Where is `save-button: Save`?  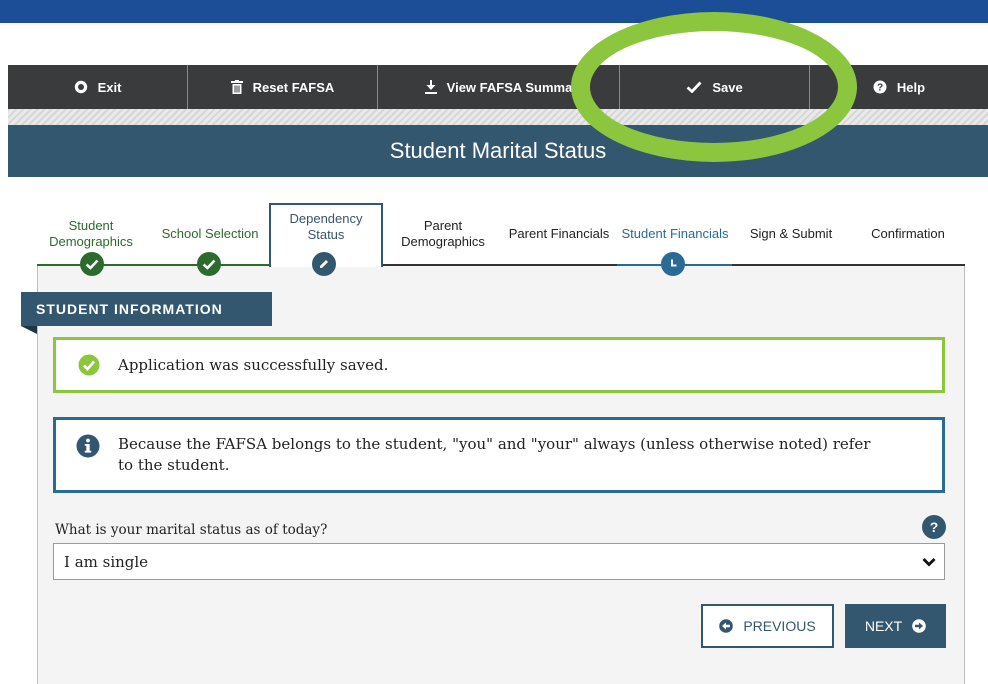
save-button: Save is located at coordinates (715, 87).